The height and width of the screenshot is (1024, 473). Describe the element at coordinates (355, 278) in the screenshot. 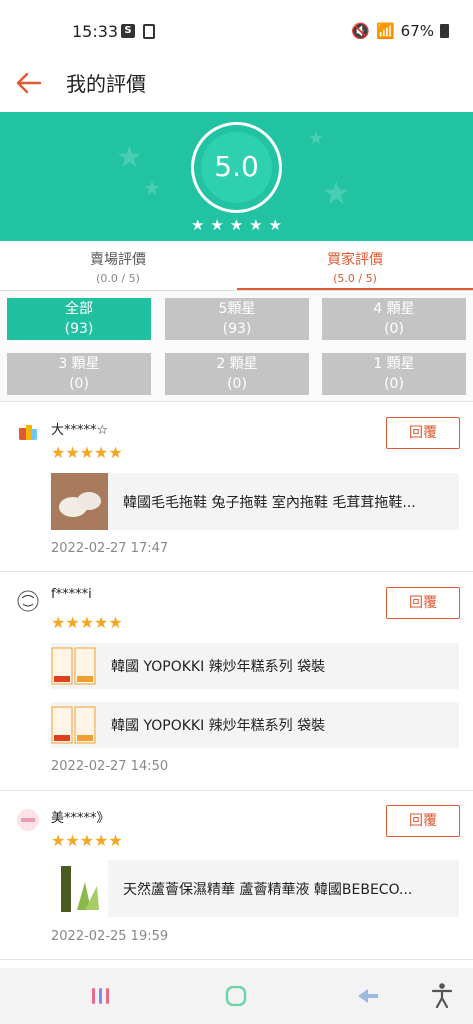

I see `tab-score: (5.0 / 5)` at that location.